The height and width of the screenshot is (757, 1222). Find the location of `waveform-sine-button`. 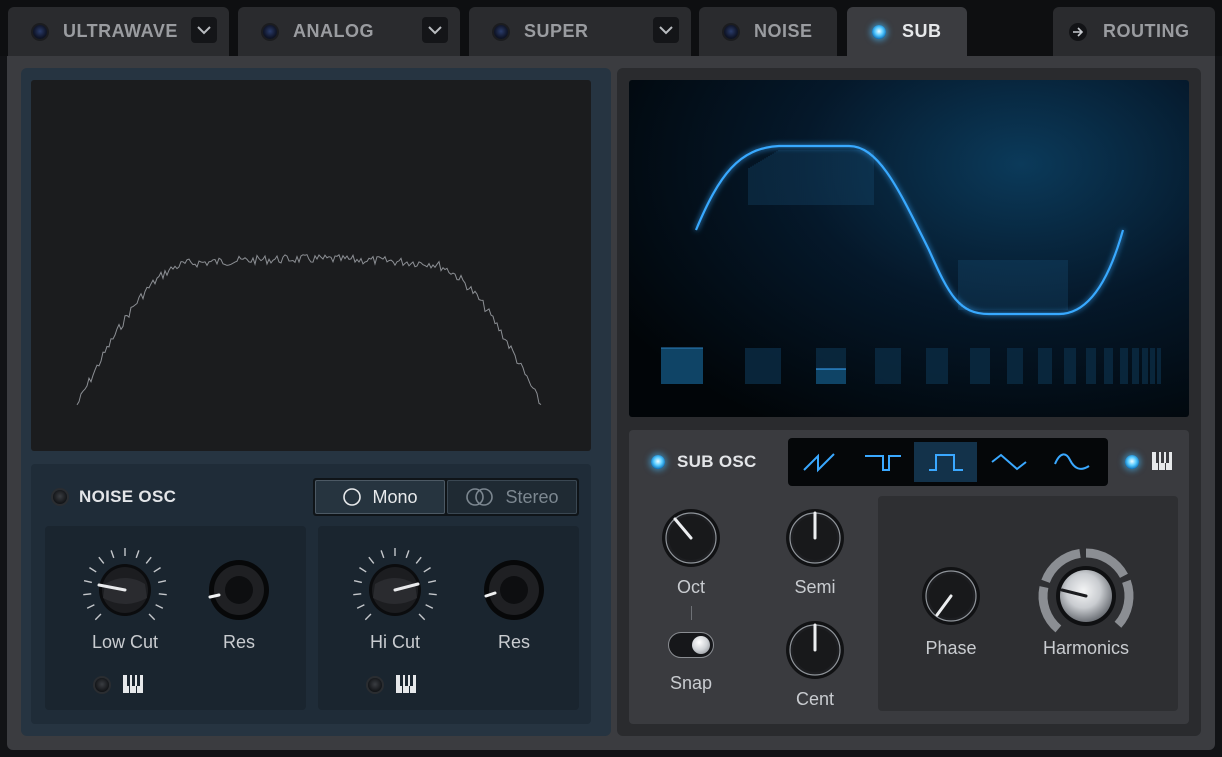

waveform-sine-button is located at coordinates (1071, 462).